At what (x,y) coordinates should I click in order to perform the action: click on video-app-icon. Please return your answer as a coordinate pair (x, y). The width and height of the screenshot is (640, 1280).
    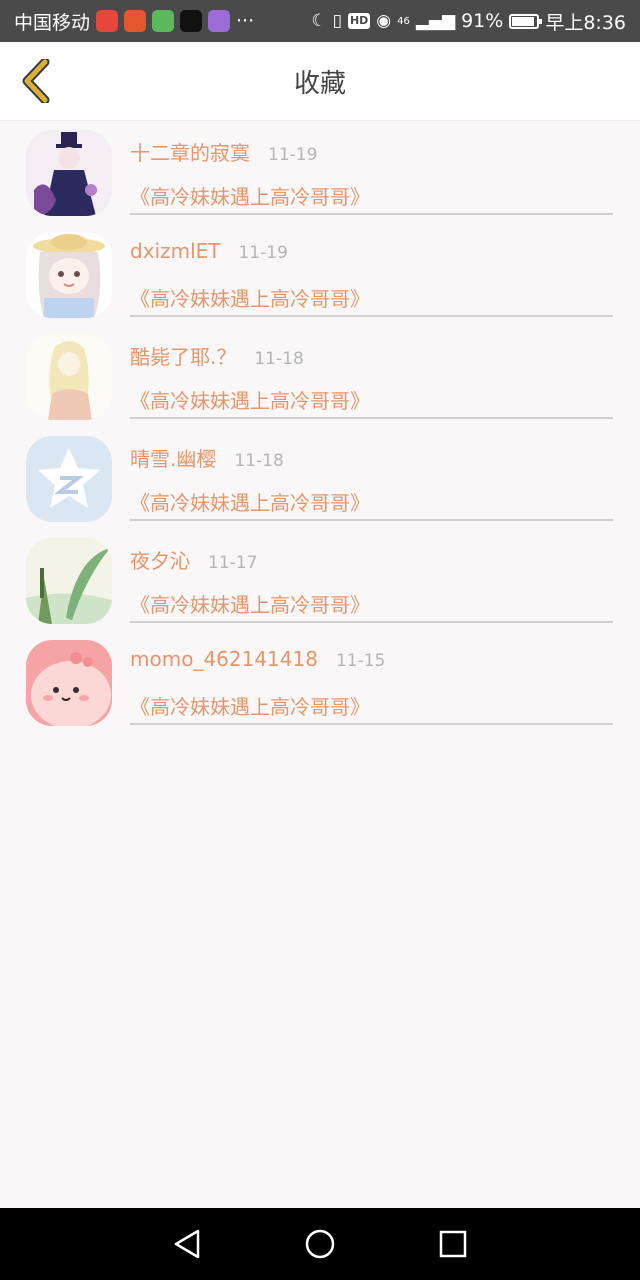
    Looking at the image, I should click on (107, 21).